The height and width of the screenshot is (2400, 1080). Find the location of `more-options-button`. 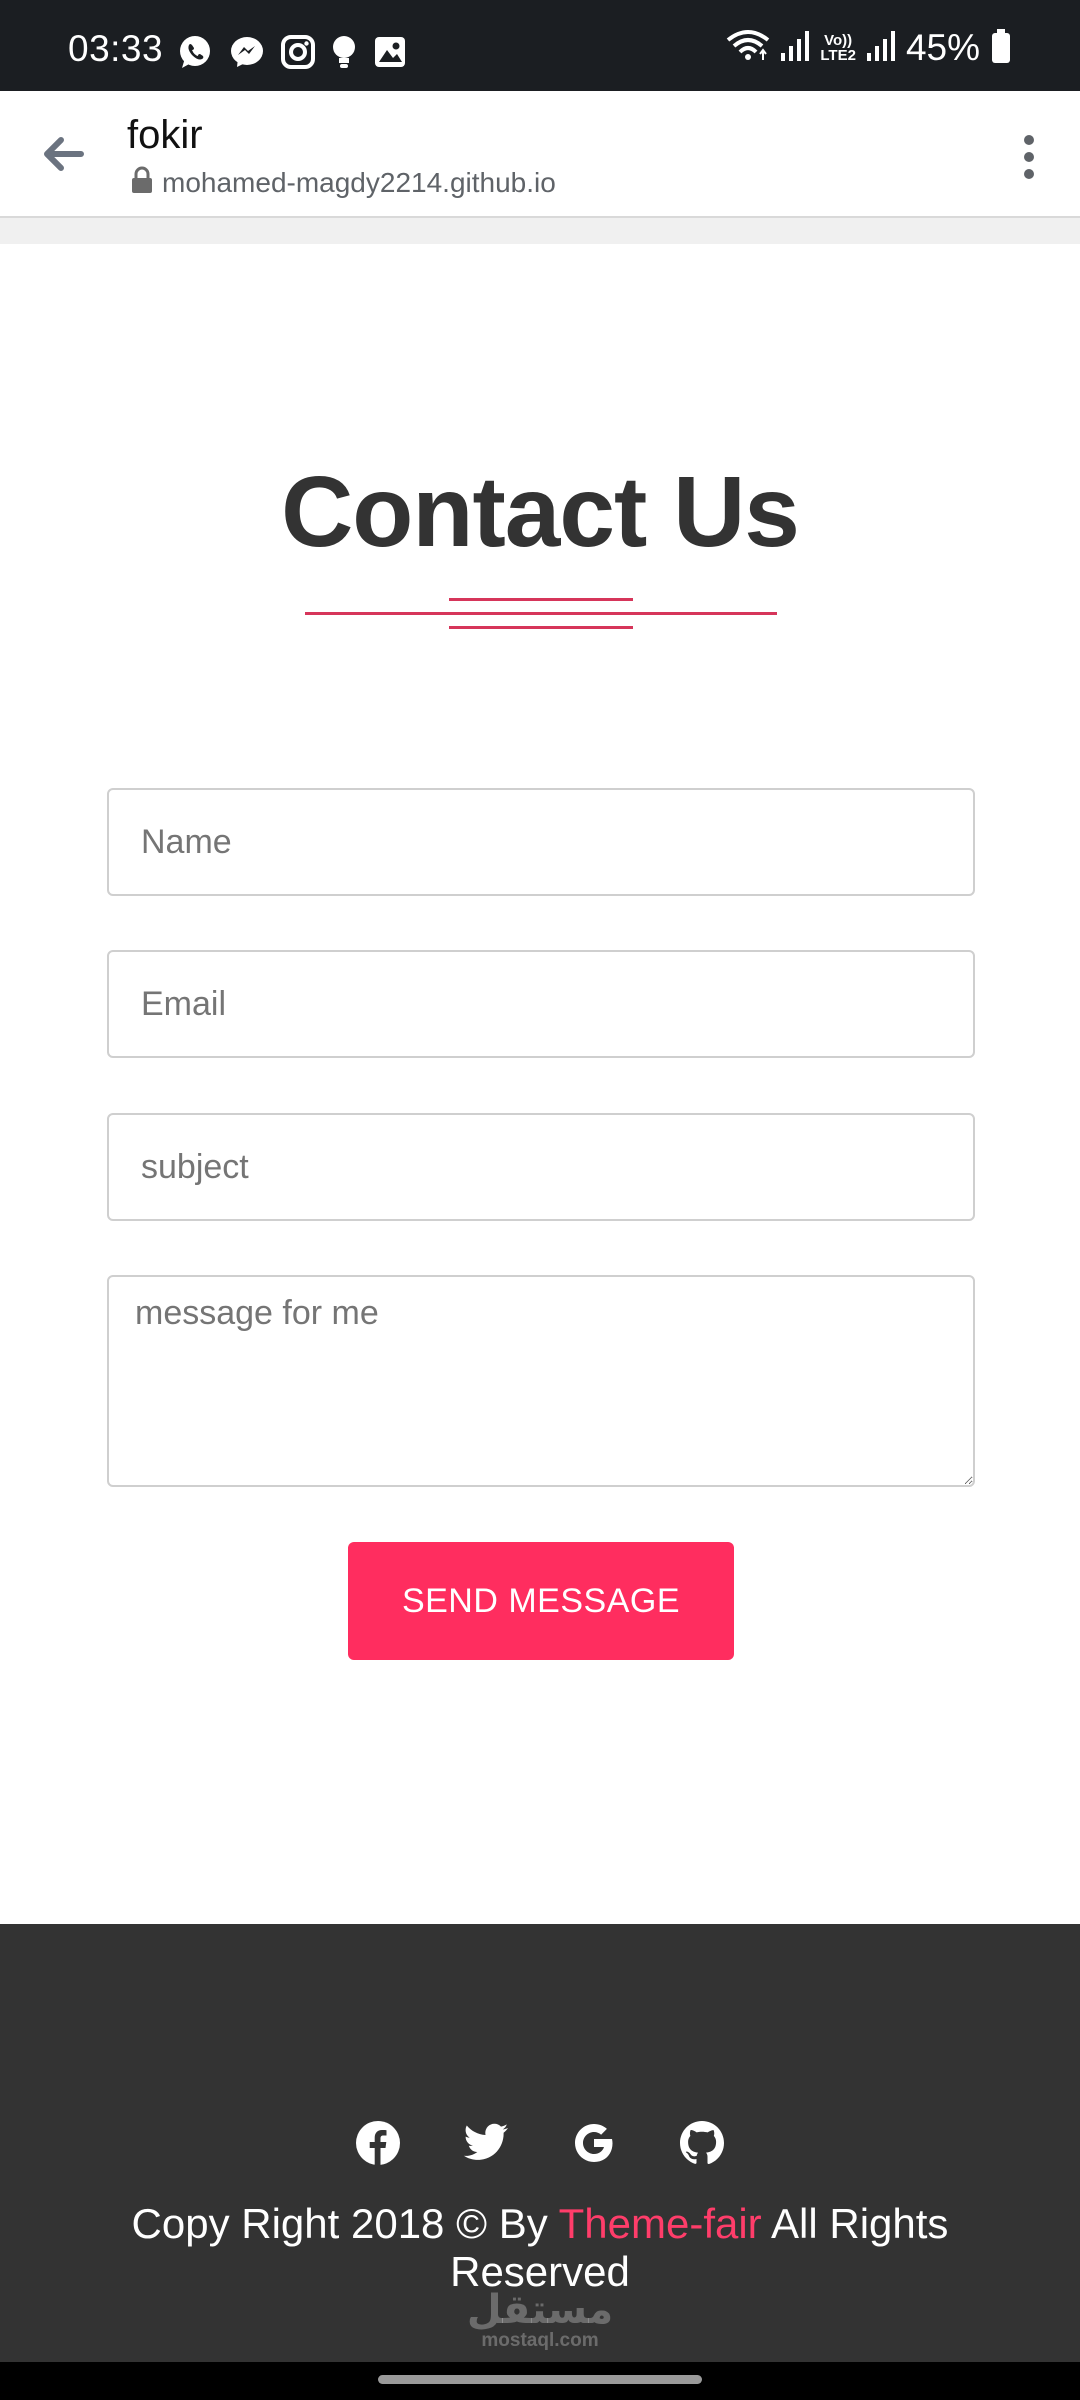

more-options-button is located at coordinates (1029, 157).